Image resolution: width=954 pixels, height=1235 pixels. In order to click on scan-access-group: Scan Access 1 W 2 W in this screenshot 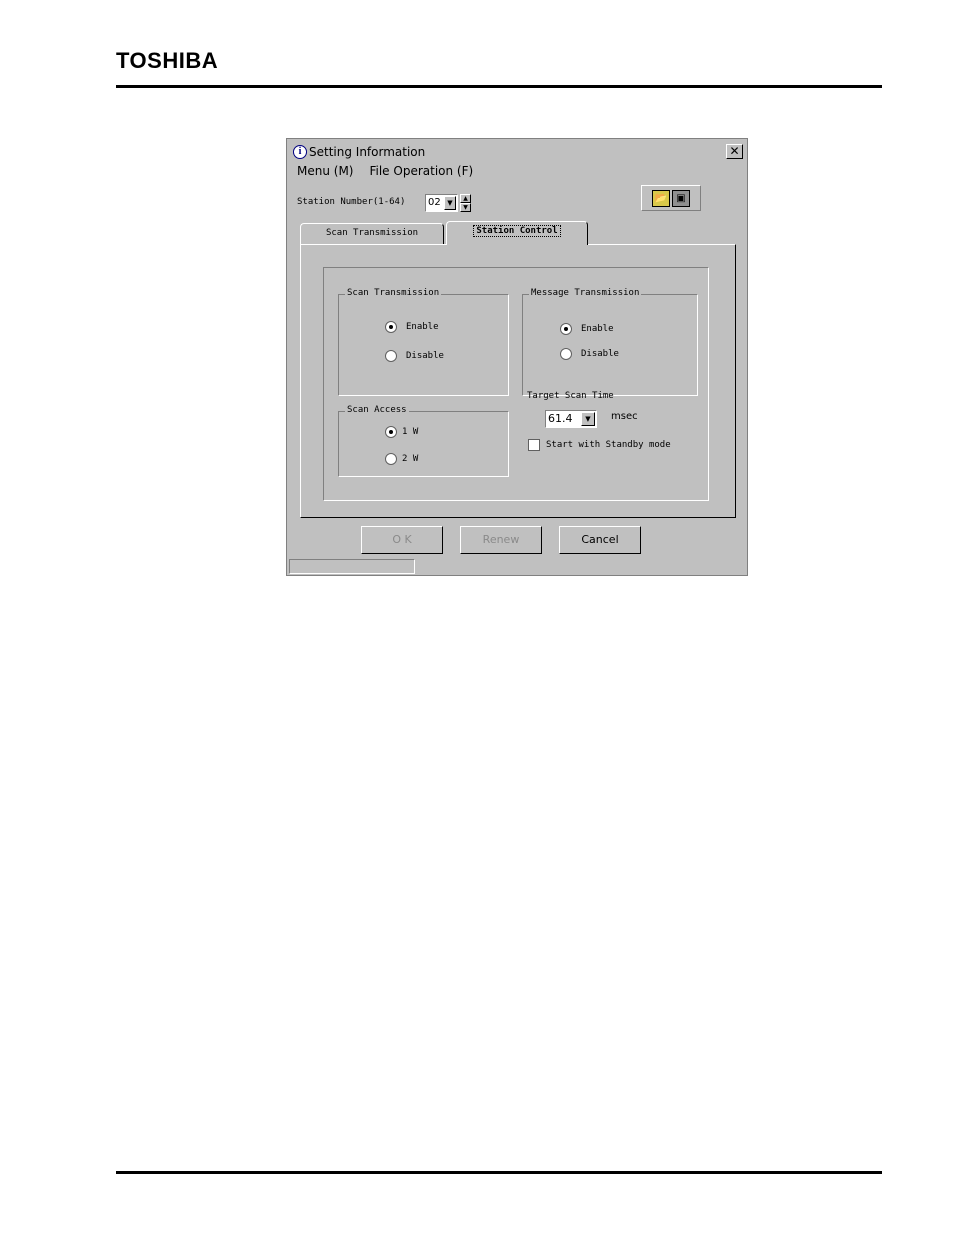, I will do `click(423, 441)`.